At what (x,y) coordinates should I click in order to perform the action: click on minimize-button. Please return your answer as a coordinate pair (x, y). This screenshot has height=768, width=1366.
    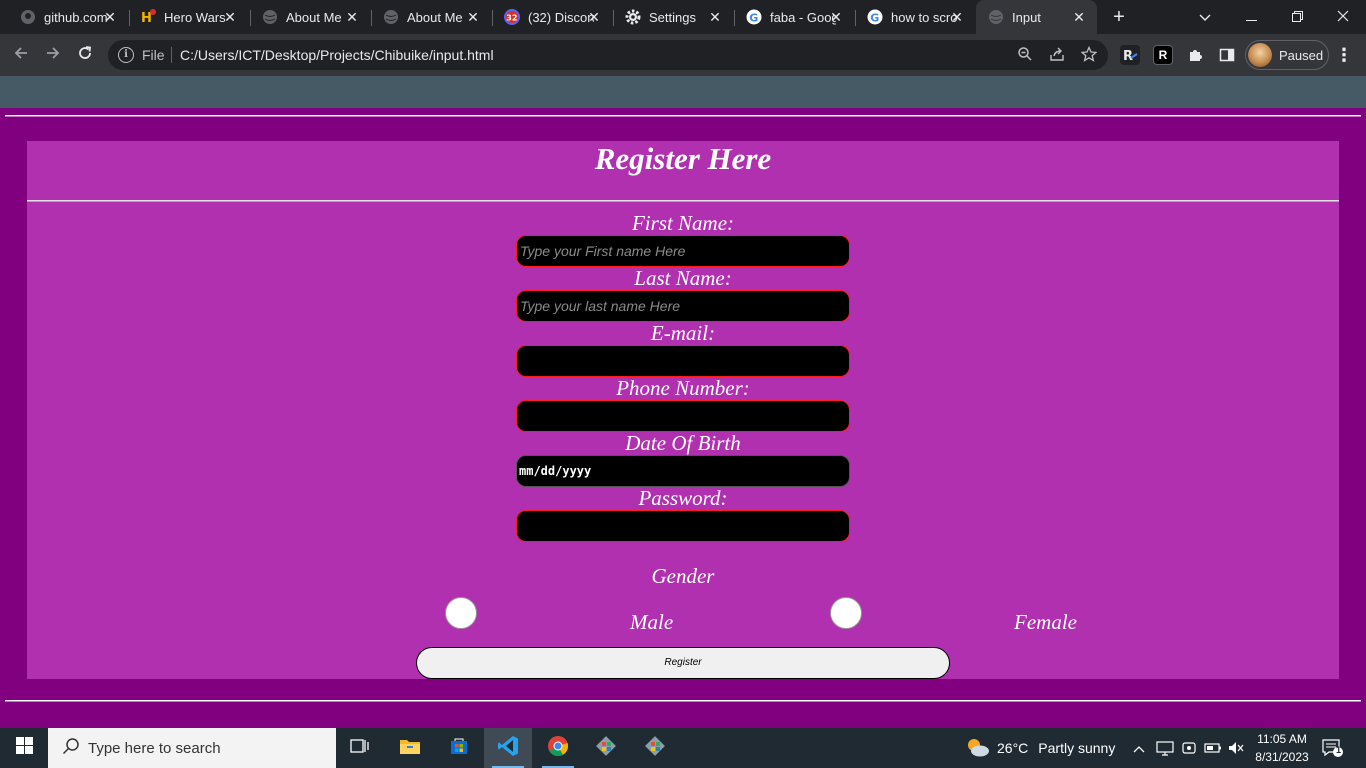
    Looking at the image, I should click on (1251, 17).